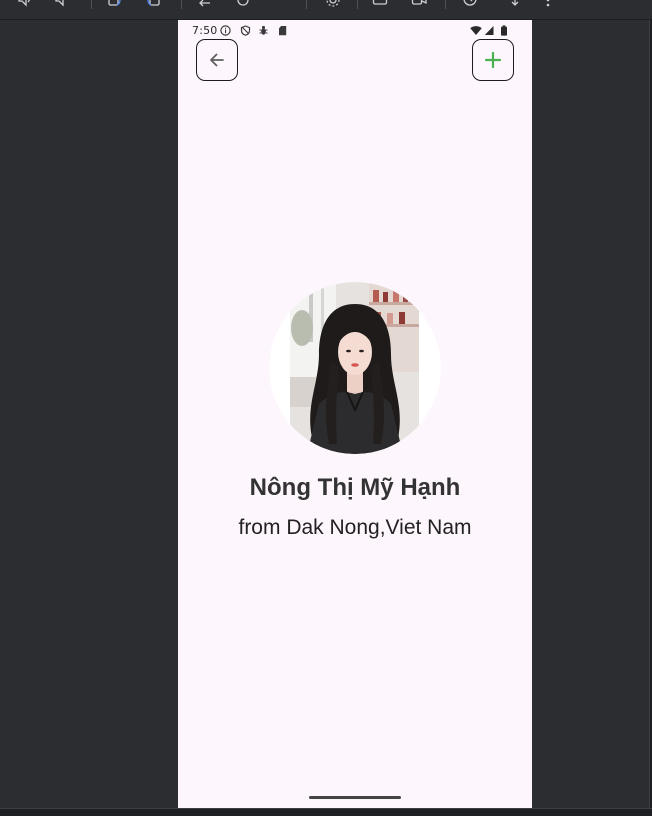 The image size is (652, 816). I want to click on back-button, so click(217, 60).